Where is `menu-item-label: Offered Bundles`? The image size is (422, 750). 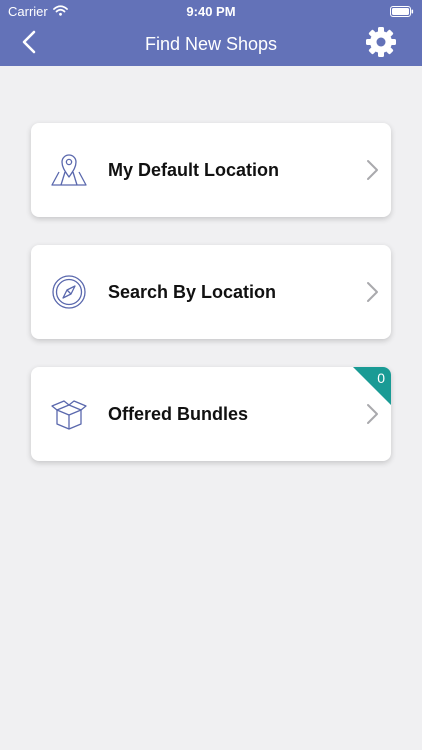 menu-item-label: Offered Bundles is located at coordinates (178, 414).